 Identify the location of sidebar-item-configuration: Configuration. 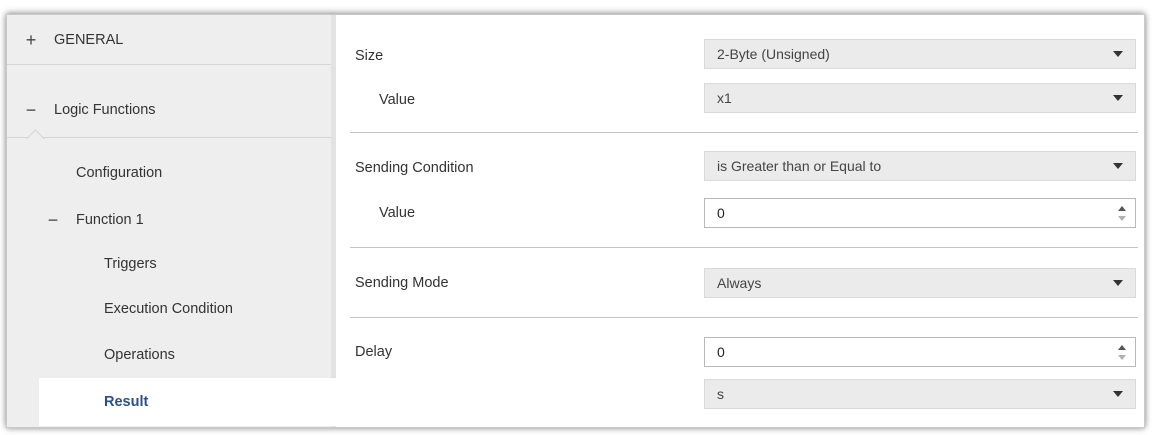
(119, 173).